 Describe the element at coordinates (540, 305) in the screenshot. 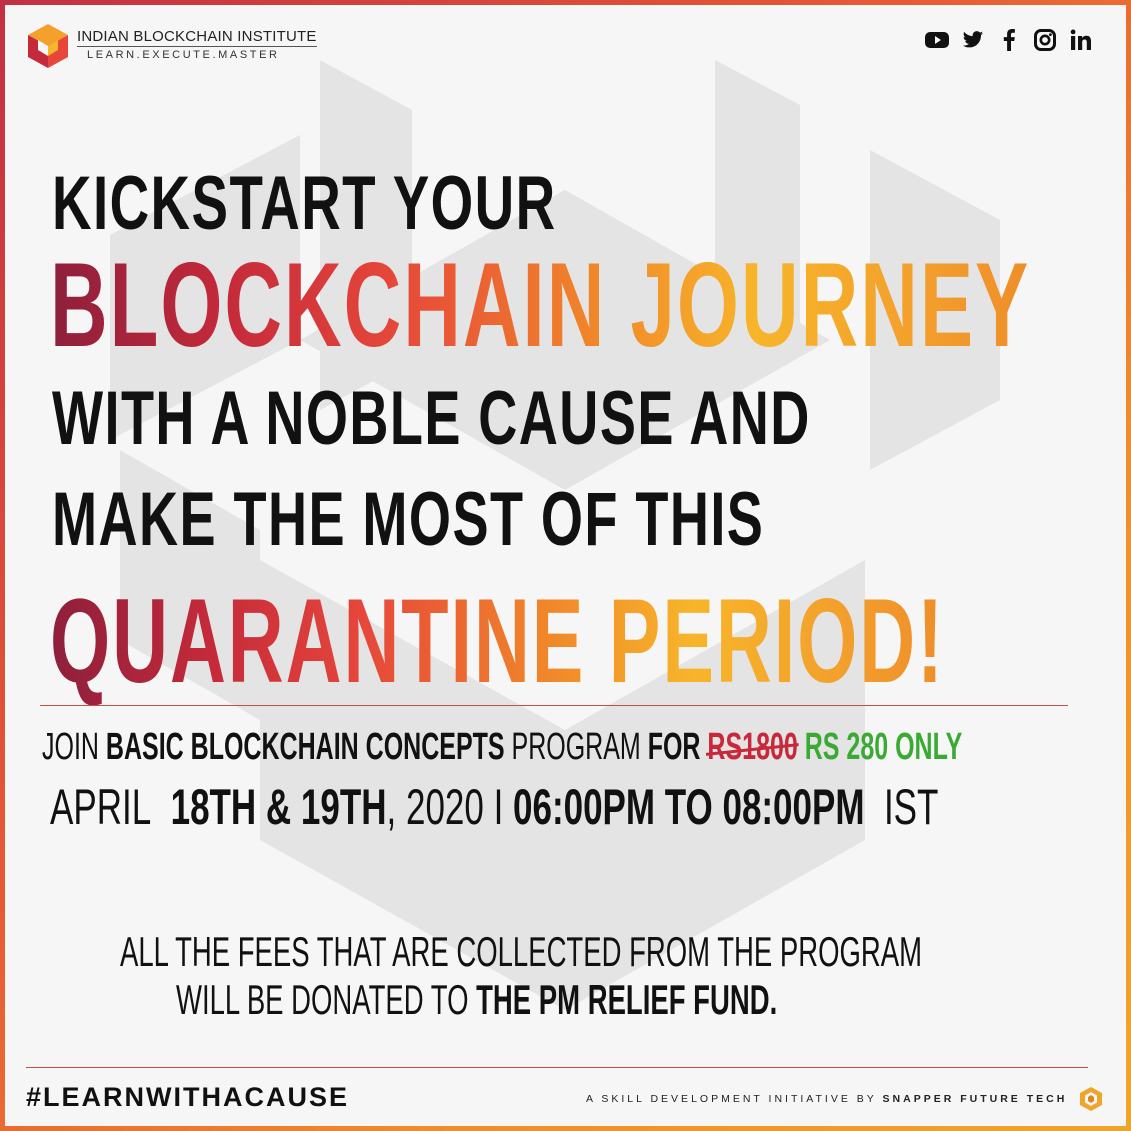

I see `headline-line-2: BLOCKCHAIN JOURNEY` at that location.